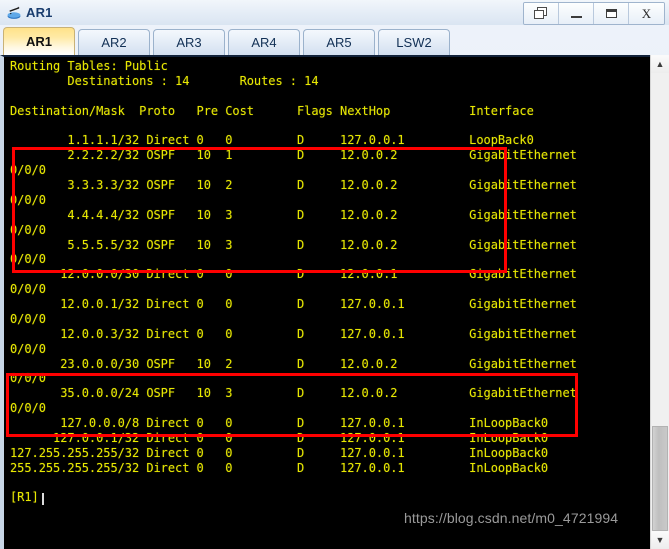 This screenshot has height=549, width=669. What do you see at coordinates (660, 540) in the screenshot?
I see `scroll-down-arrow-icon: ▼` at bounding box center [660, 540].